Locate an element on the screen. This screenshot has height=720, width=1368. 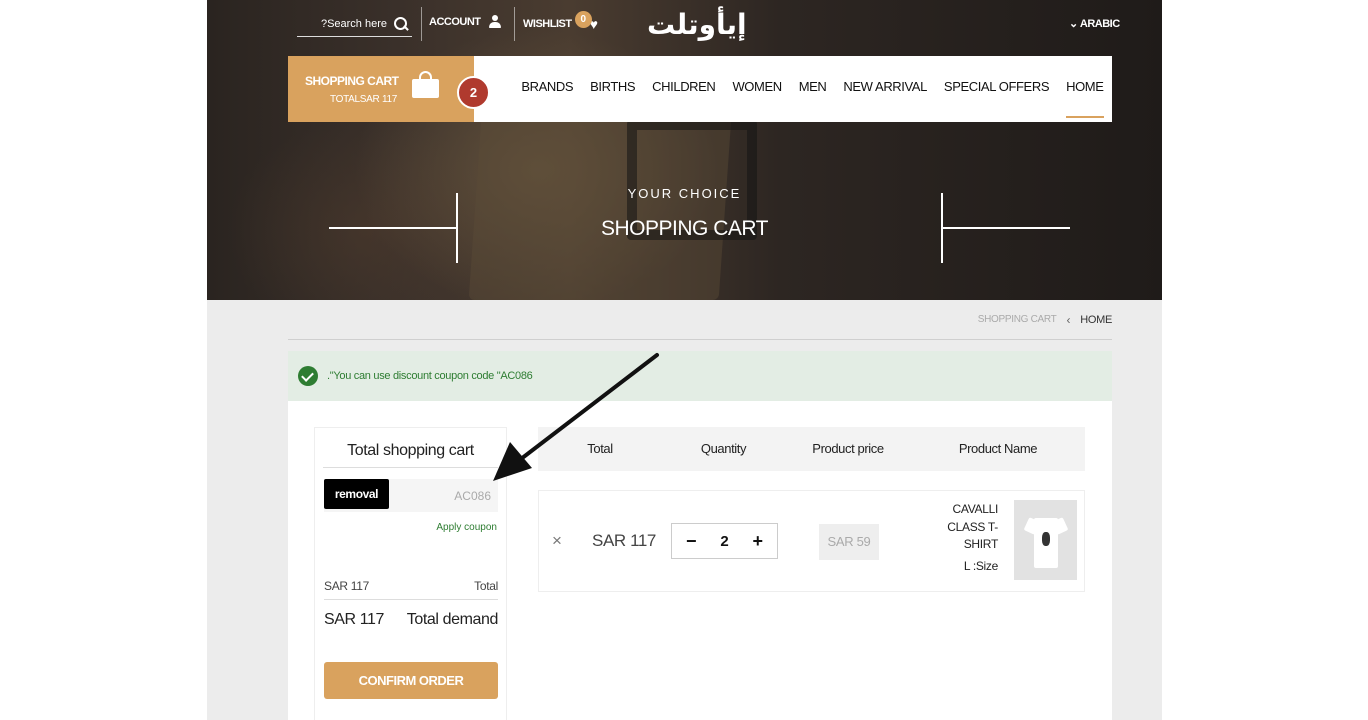
cart-widget-total: TOTALSAR 117 is located at coordinates (363, 99).